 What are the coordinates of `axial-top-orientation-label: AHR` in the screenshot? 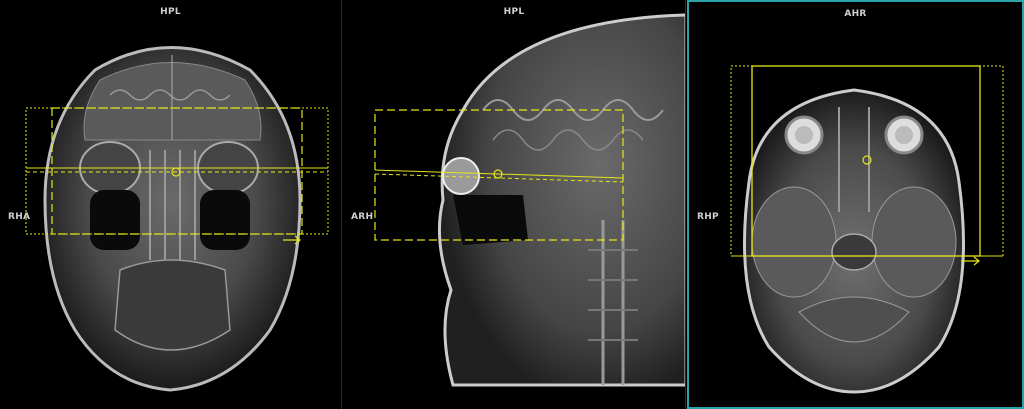 It's located at (855, 14).